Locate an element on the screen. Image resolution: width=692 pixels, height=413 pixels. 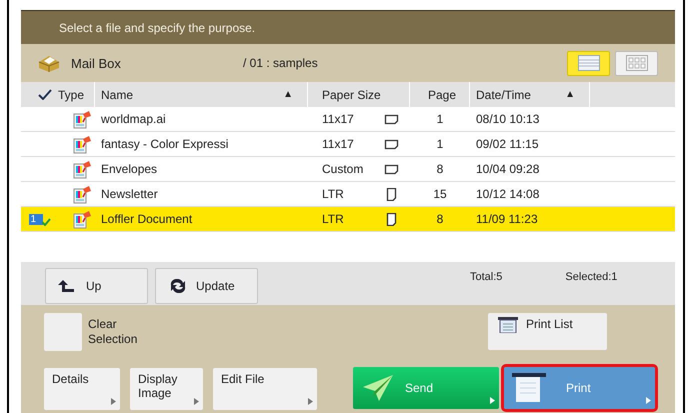
mailbox-icon is located at coordinates (49, 63).